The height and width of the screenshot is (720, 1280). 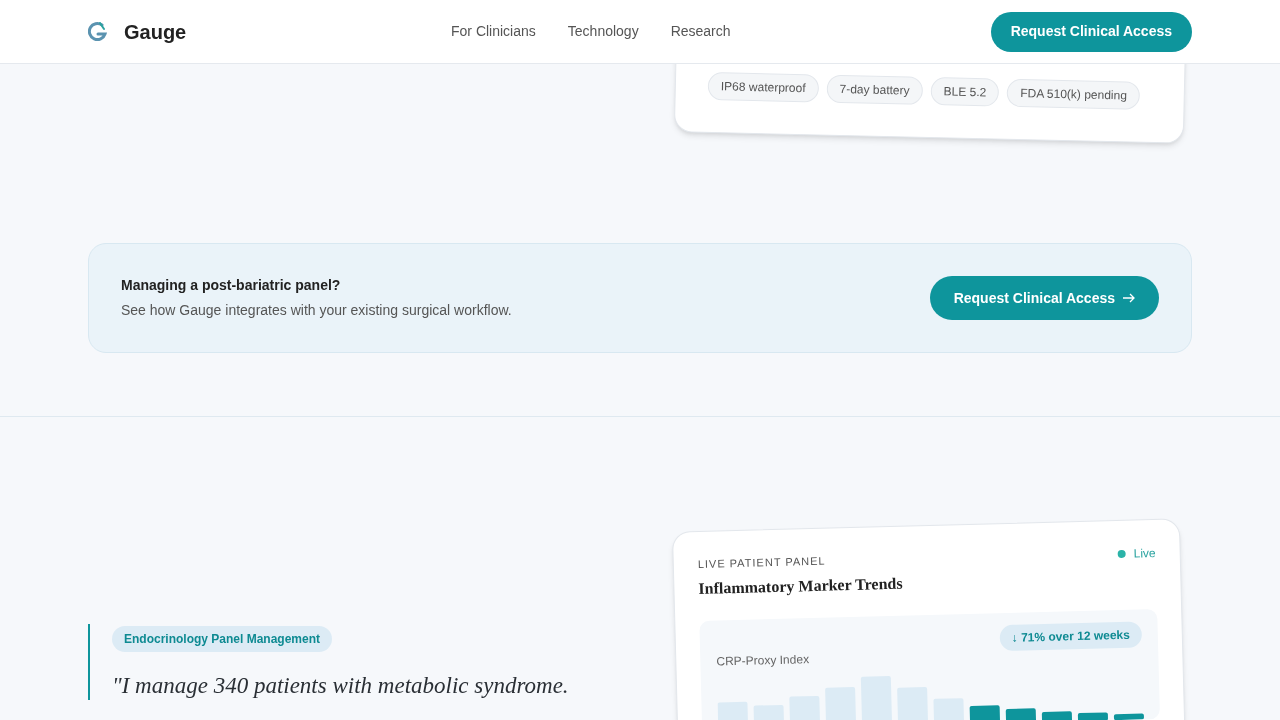 I want to click on banner-title: Managing a post-bariatric panel?, so click(x=231, y=285).